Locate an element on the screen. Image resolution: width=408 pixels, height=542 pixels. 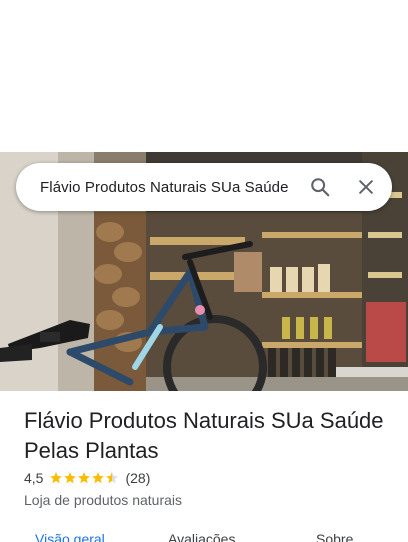
place-tabs: Visão geral Avaliações Sobre is located at coordinates (204, 535).